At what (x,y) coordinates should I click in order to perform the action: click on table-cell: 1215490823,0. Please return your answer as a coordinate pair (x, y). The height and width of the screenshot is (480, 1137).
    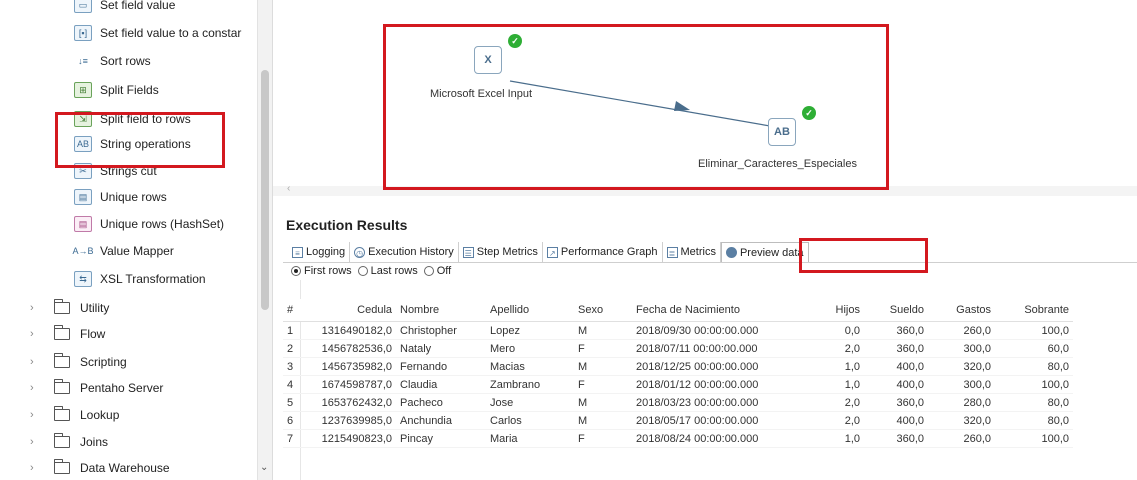
    Looking at the image, I should click on (348, 438).